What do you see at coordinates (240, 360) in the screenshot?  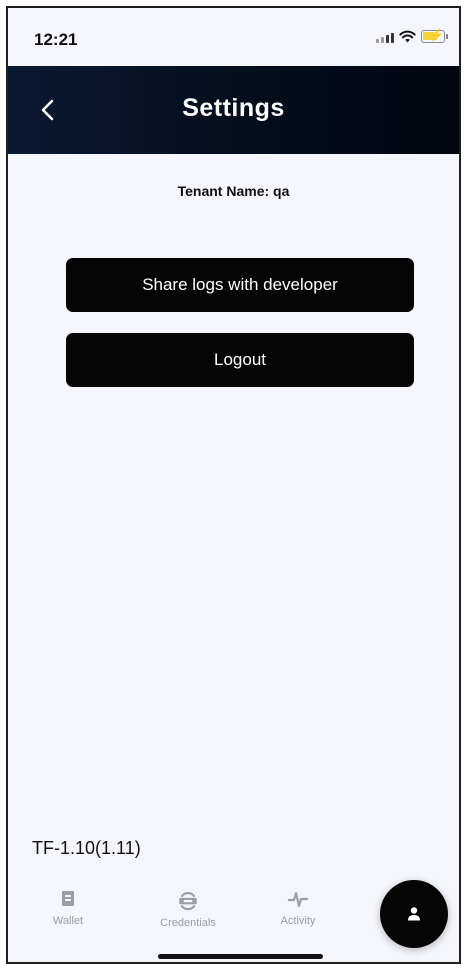 I see `logout-button: Logout` at bounding box center [240, 360].